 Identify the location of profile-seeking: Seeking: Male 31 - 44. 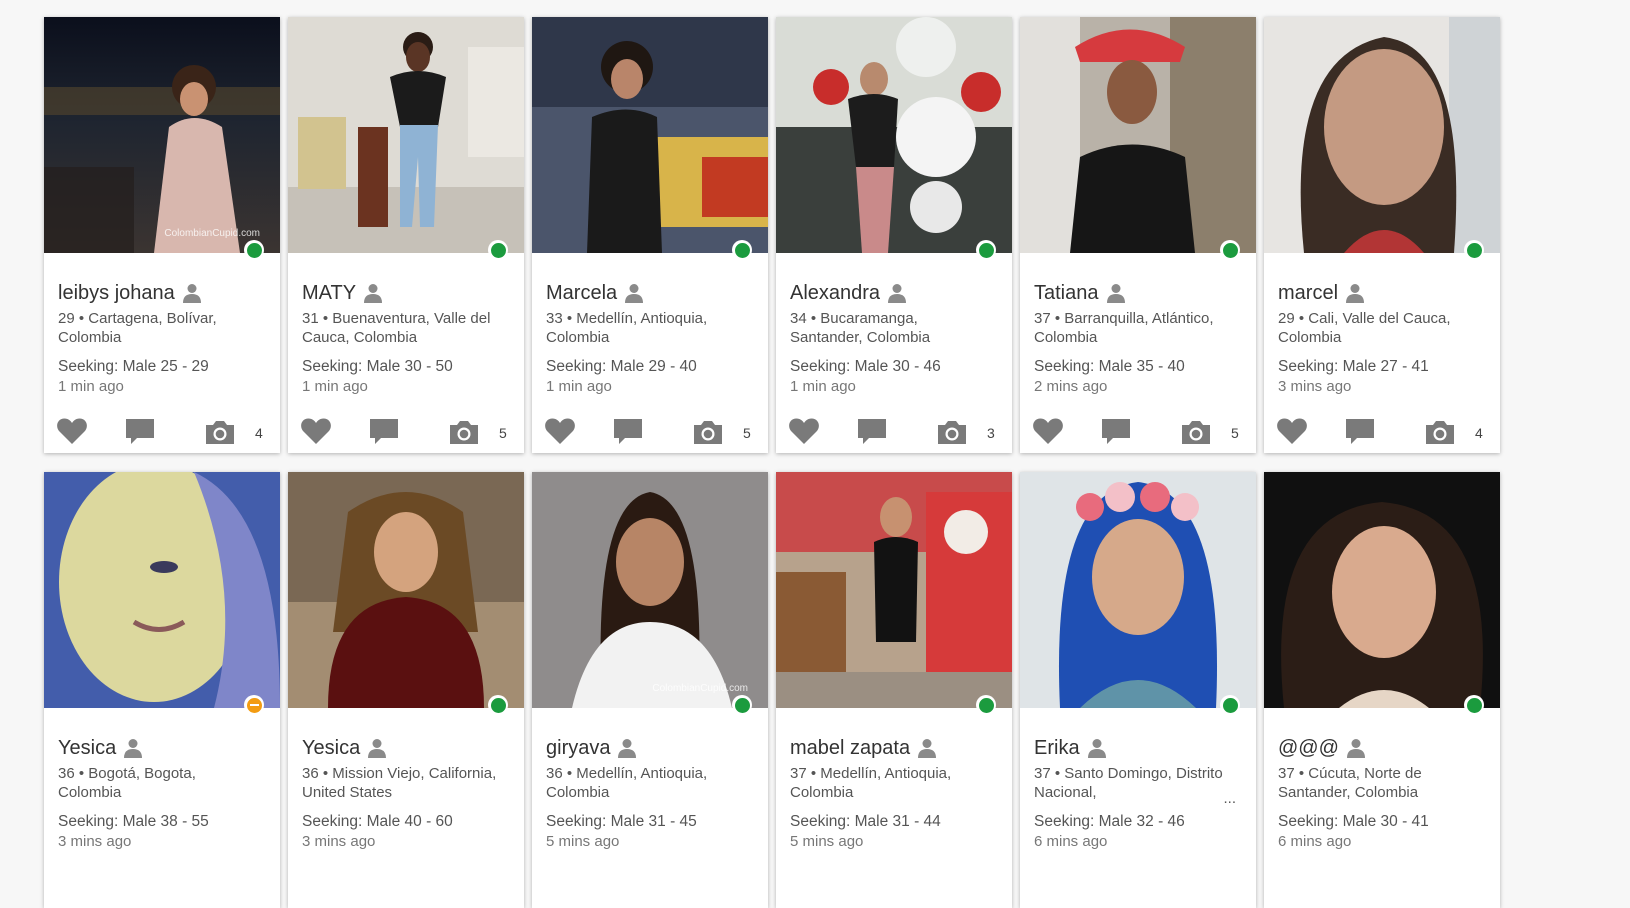
(865, 821).